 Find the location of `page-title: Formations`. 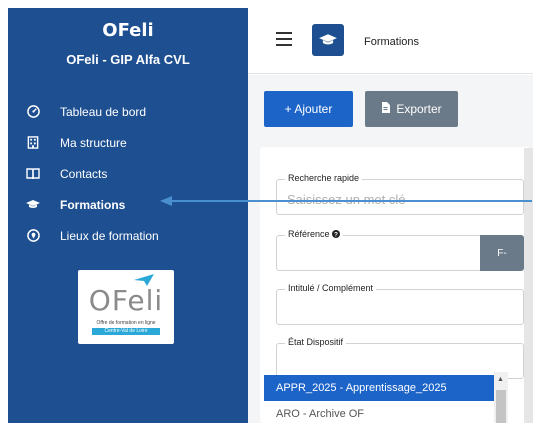

page-title: Formations is located at coordinates (392, 42).